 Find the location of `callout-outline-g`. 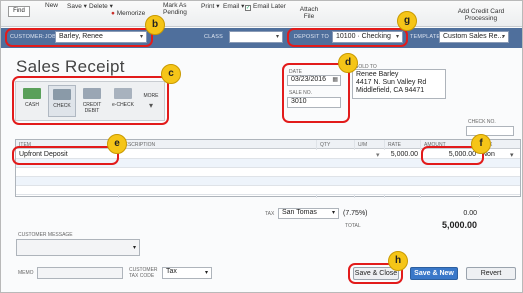

callout-outline-g is located at coordinates (347, 37).